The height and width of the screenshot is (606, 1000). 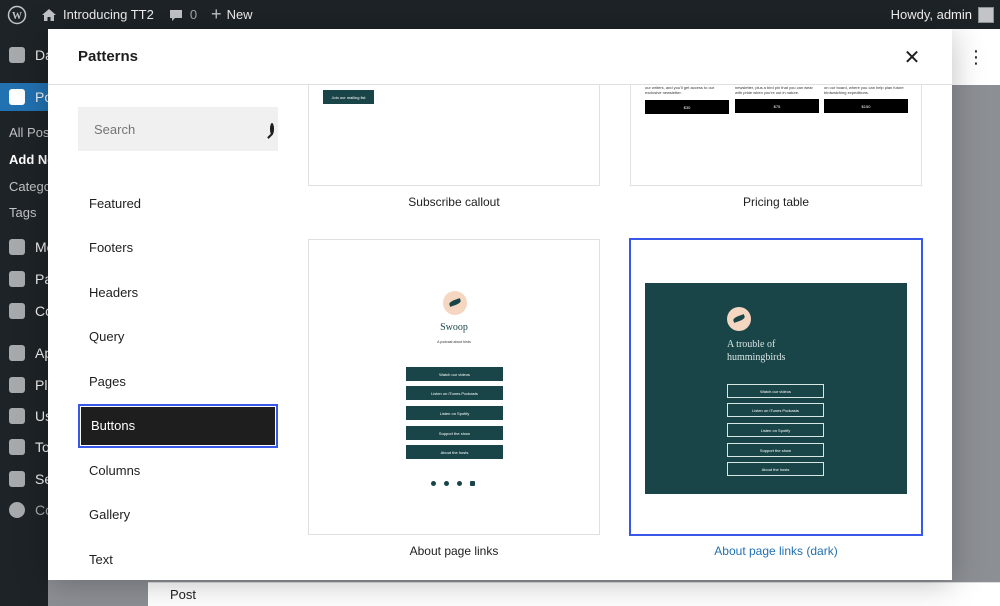 I want to click on wordpress-logo-icon: W, so click(x=17, y=14).